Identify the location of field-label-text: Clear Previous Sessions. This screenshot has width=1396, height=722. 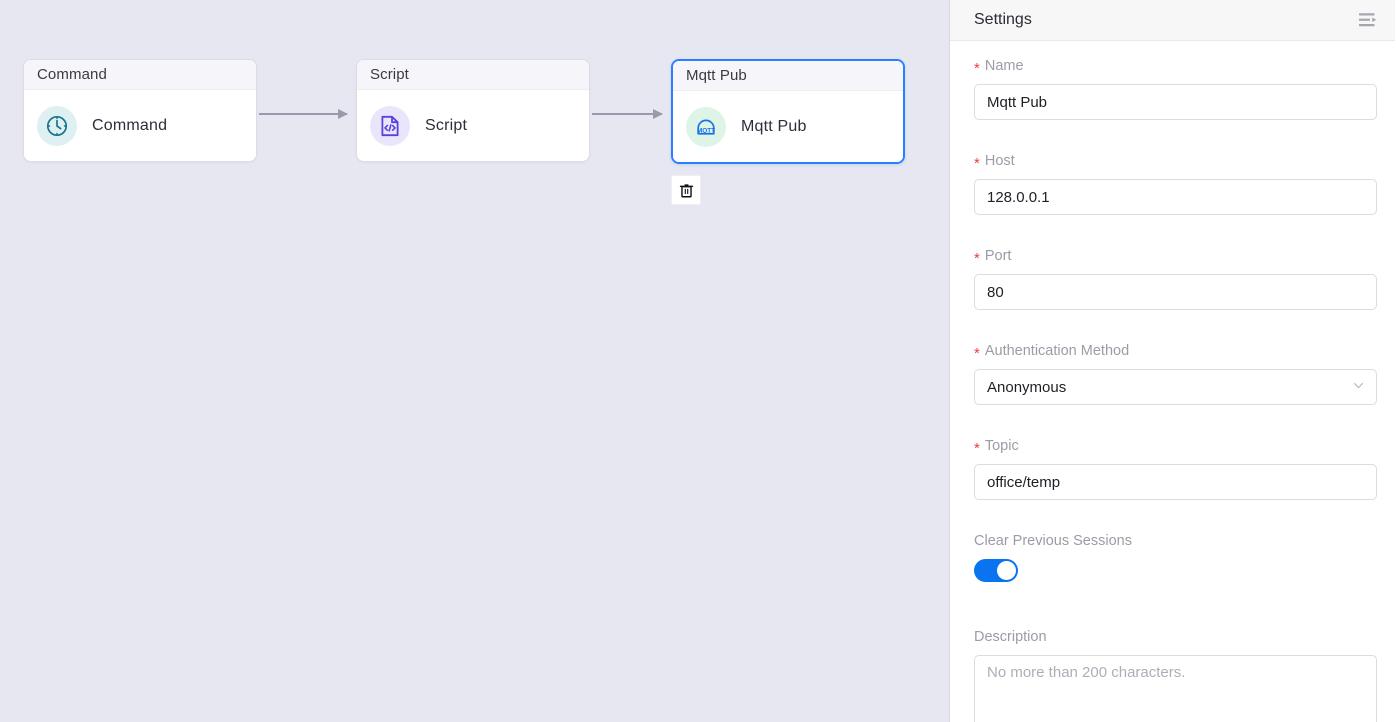
(1053, 541).